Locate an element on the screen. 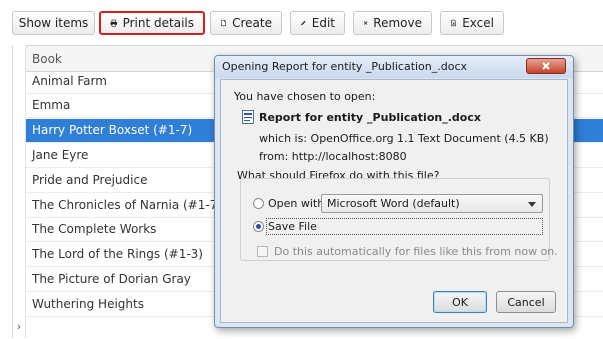 The width and height of the screenshot is (603, 339). dialog-close-button is located at coordinates (546, 66).